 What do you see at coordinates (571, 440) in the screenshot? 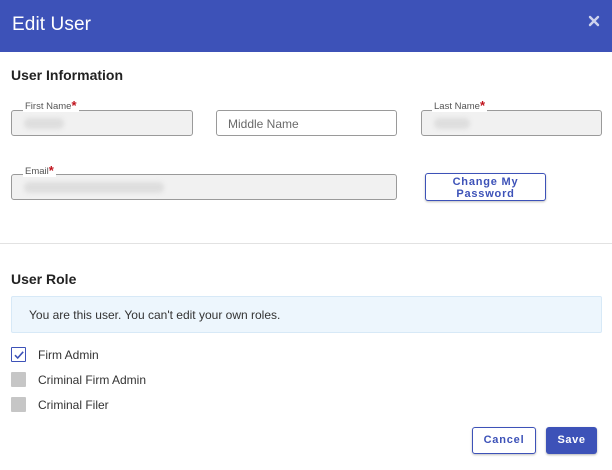
I see `save-button: Save` at bounding box center [571, 440].